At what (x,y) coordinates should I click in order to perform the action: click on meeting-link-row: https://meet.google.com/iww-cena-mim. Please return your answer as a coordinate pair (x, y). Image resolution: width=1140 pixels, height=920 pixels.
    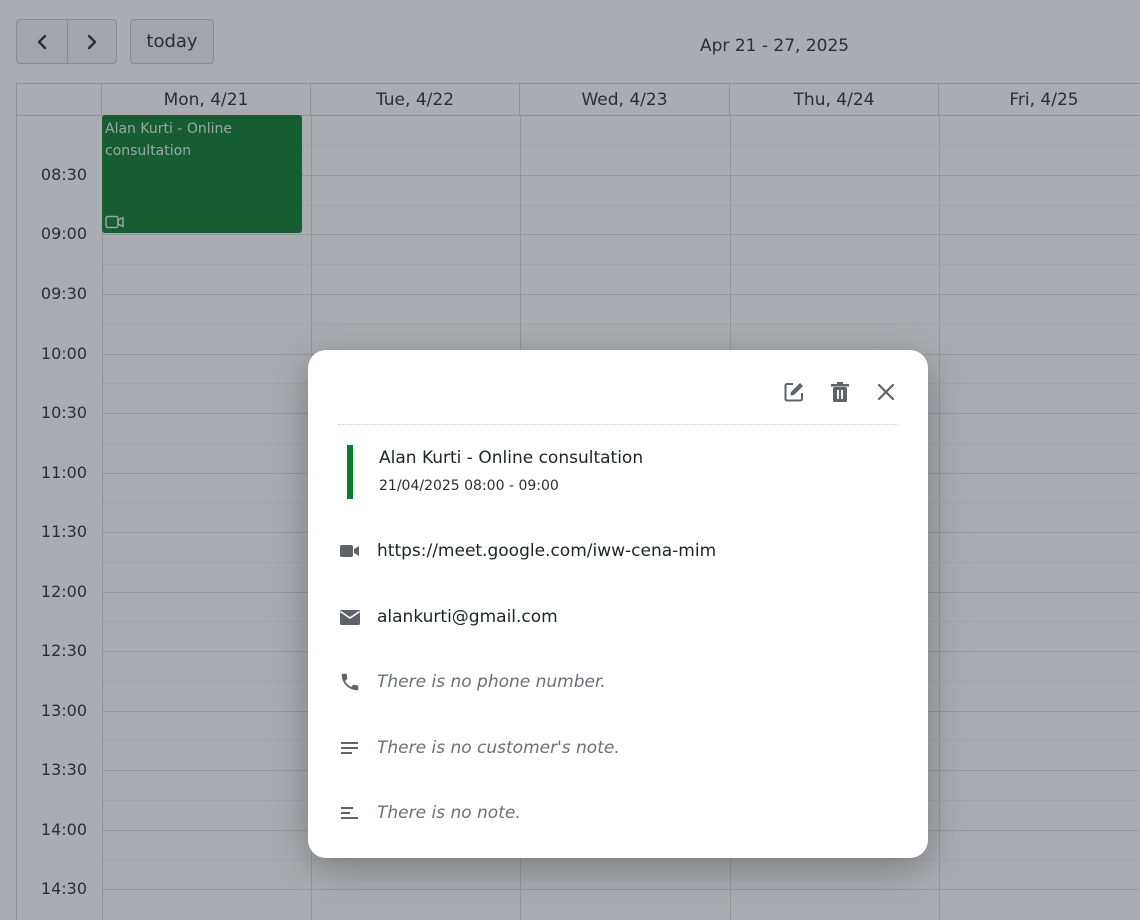
    Looking at the image, I should click on (527, 551).